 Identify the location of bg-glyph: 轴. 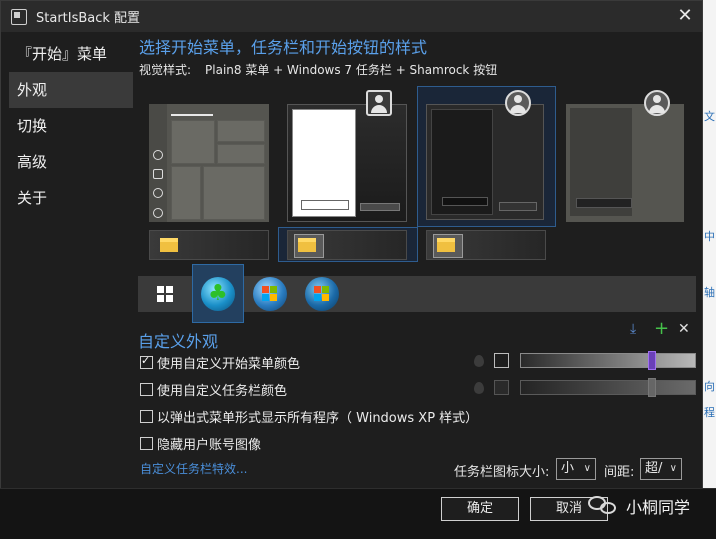
(709, 292).